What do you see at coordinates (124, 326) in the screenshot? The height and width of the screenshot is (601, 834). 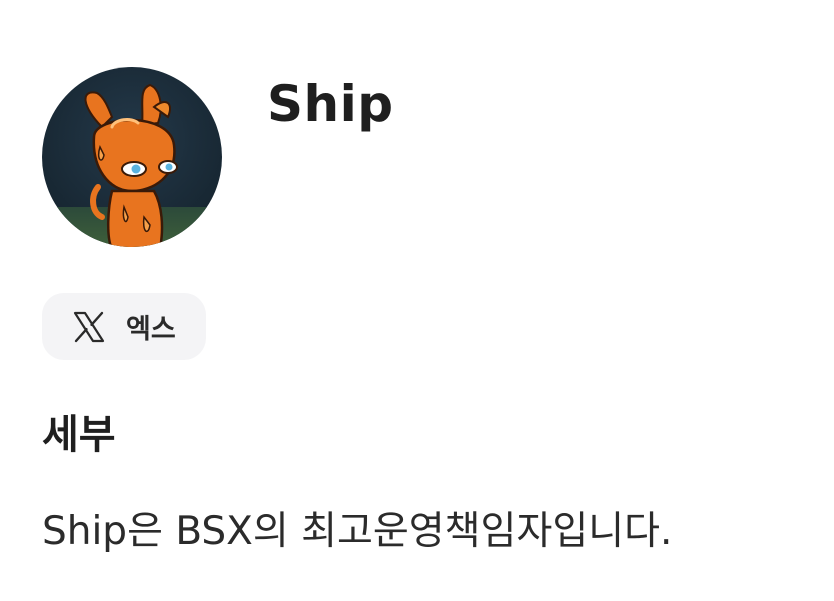 I see `x-social-link: 엑스` at bounding box center [124, 326].